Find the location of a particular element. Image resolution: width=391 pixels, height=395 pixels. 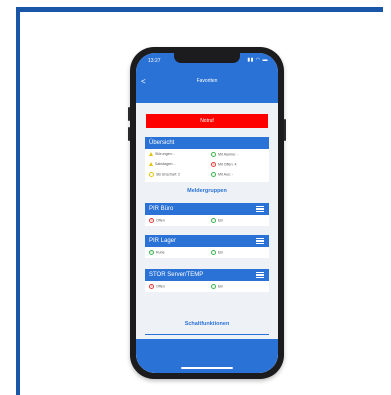

clock-icon is located at coordinates (213, 154).